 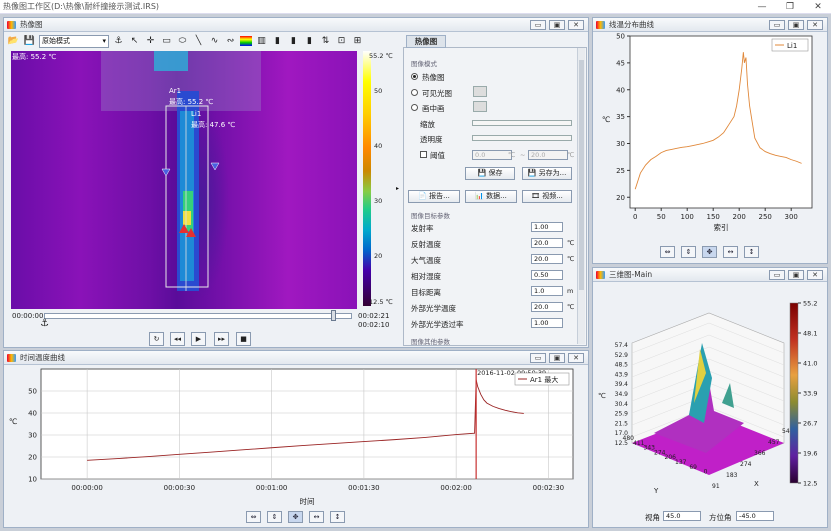 I want to click on radio-thermal, so click(x=414, y=76).